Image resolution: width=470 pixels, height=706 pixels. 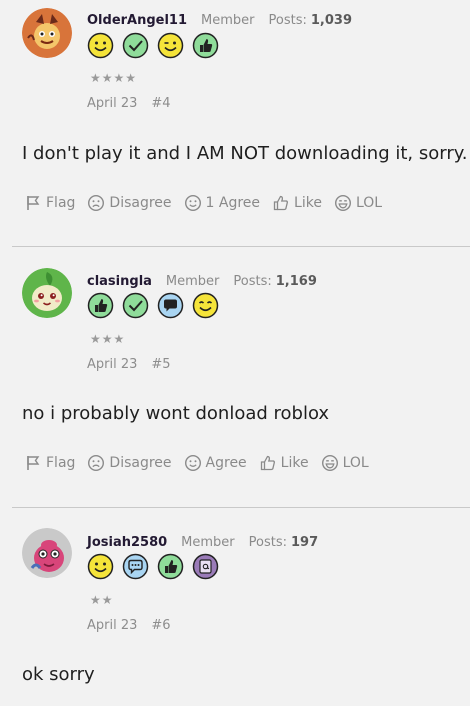 I want to click on agree-button: 1 Agree, so click(x=222, y=203).